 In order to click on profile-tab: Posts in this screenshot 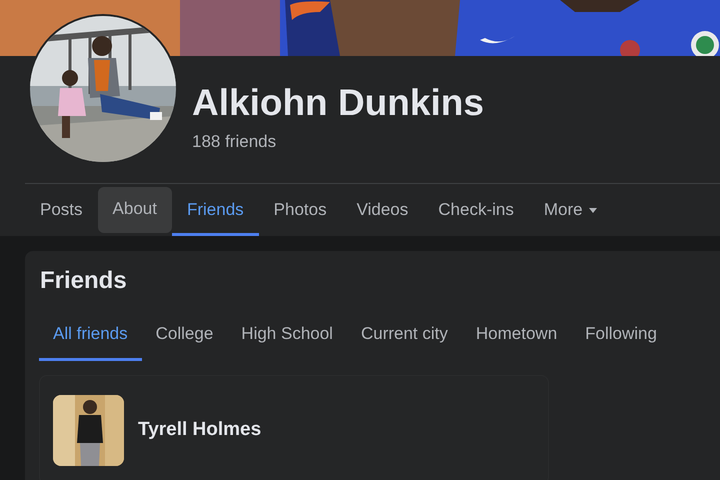, I will do `click(61, 211)`.